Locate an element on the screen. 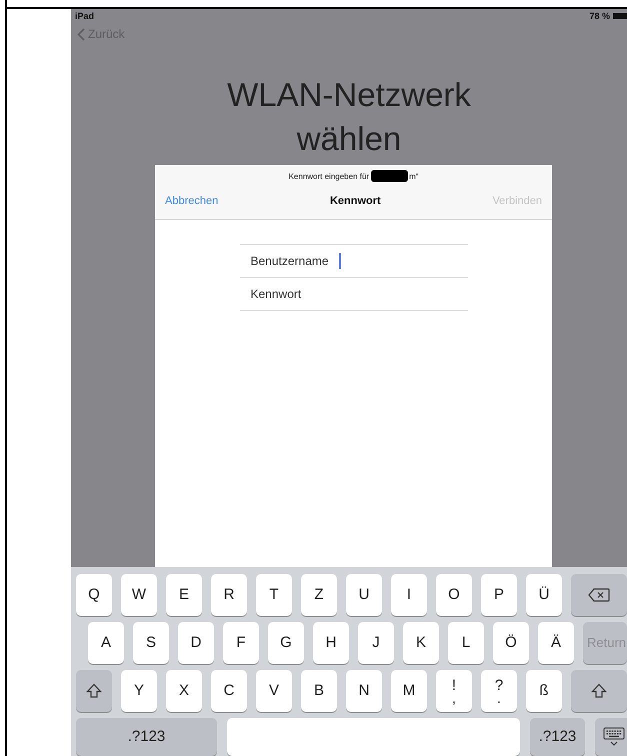  keyboard-key: T is located at coordinates (274, 595).